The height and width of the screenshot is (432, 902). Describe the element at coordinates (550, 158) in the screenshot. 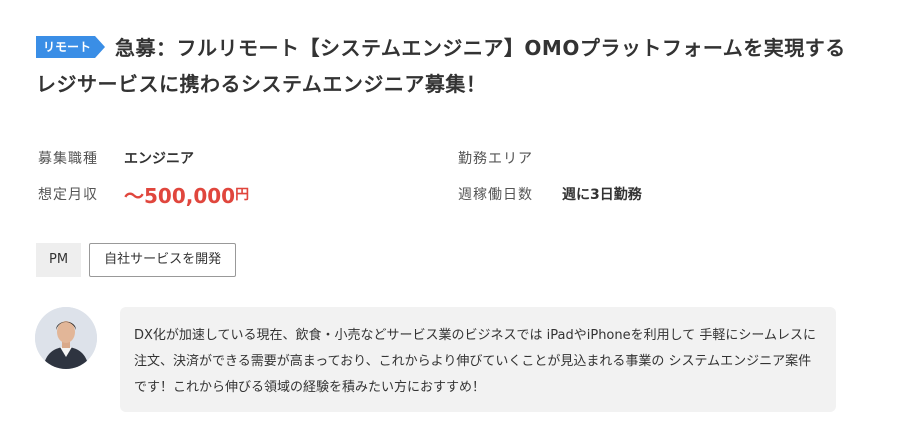

I see `area-row: 勤務エリア` at that location.